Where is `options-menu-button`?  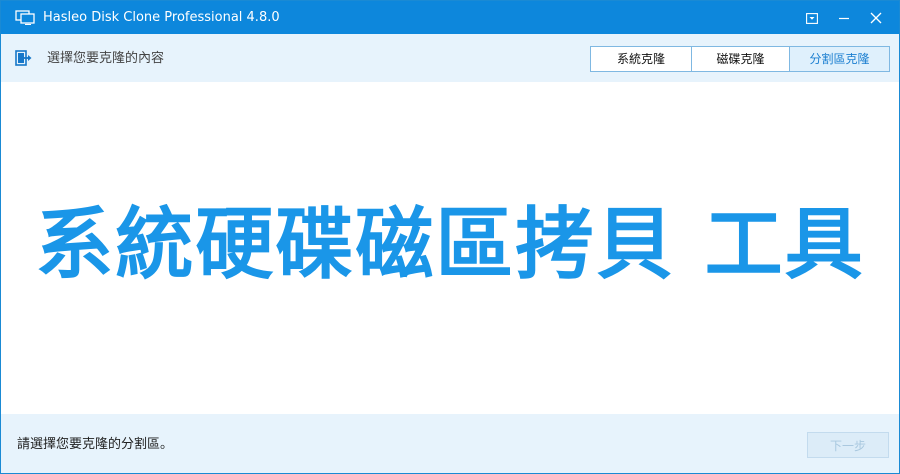
options-menu-button is located at coordinates (812, 18).